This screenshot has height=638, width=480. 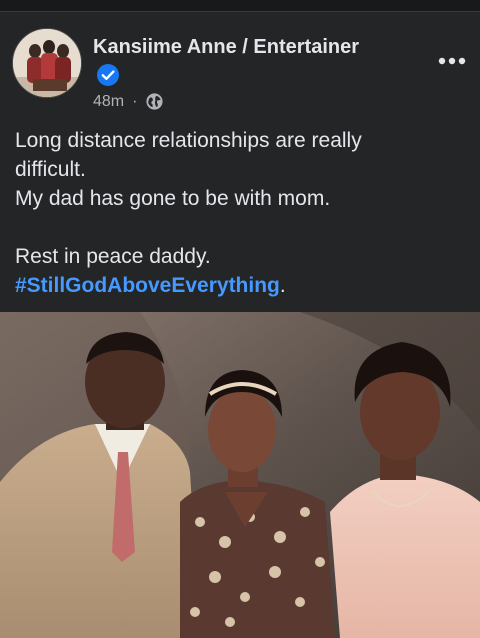 I want to click on author-name: Kansiime Anne / Entertainer, so click(x=226, y=47).